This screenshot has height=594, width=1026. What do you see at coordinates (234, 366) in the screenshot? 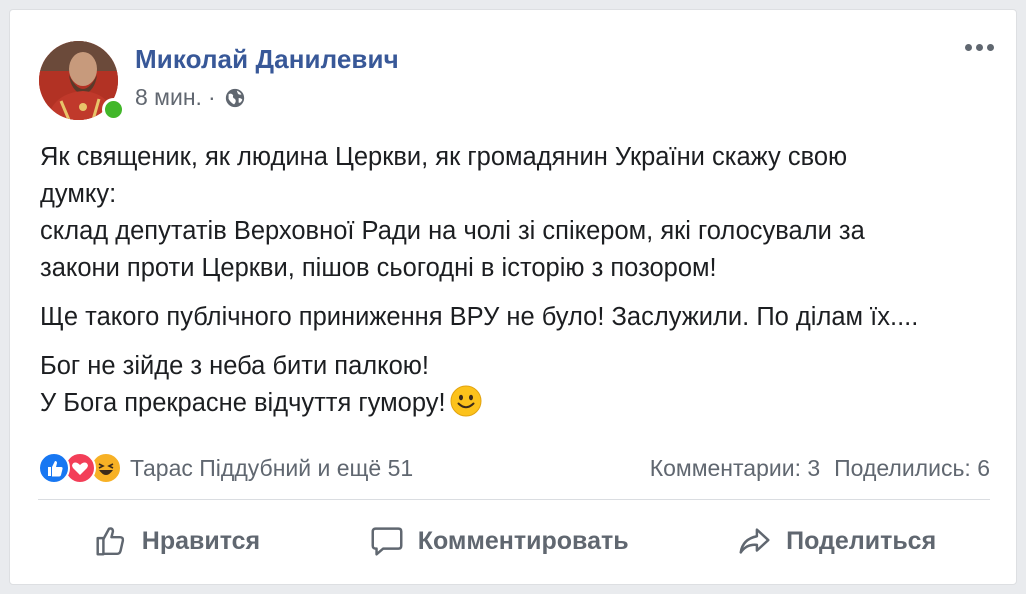
I see `text-line: Бог не зійде з неба бити палкою!` at bounding box center [234, 366].